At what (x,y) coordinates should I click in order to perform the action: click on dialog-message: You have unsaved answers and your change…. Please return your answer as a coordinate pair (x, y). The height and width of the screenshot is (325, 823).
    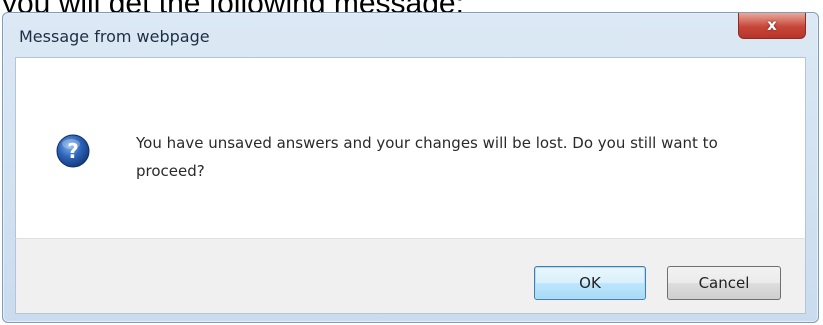
    Looking at the image, I should click on (427, 157).